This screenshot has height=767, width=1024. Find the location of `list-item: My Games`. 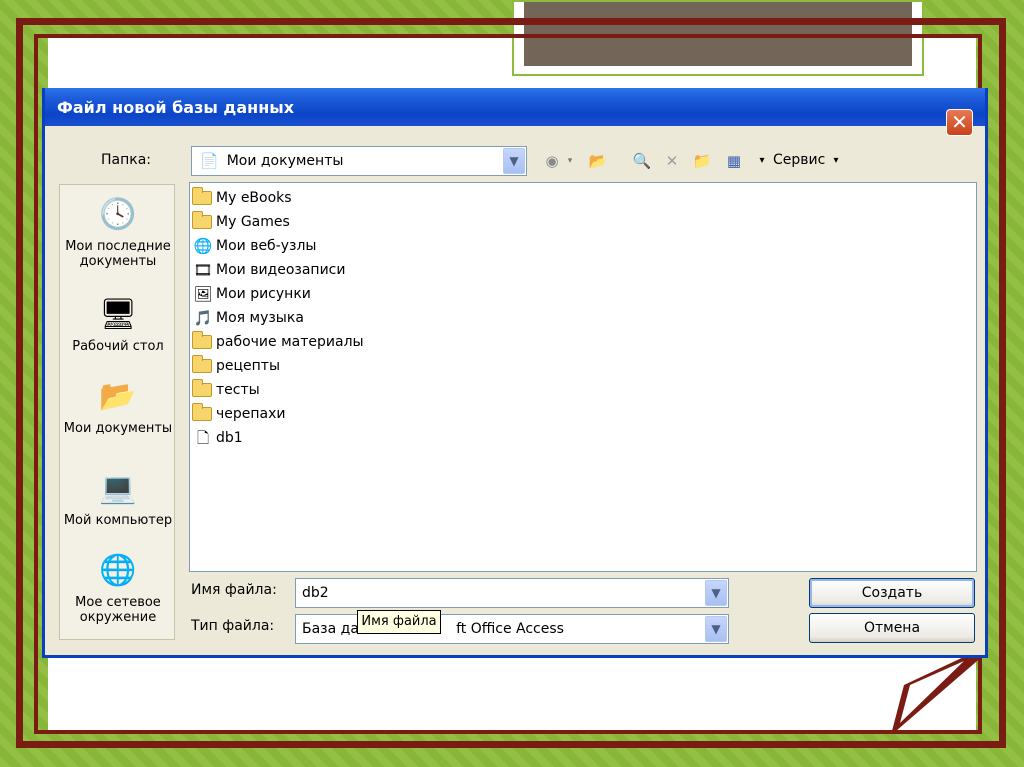

list-item: My Games is located at coordinates (241, 222).